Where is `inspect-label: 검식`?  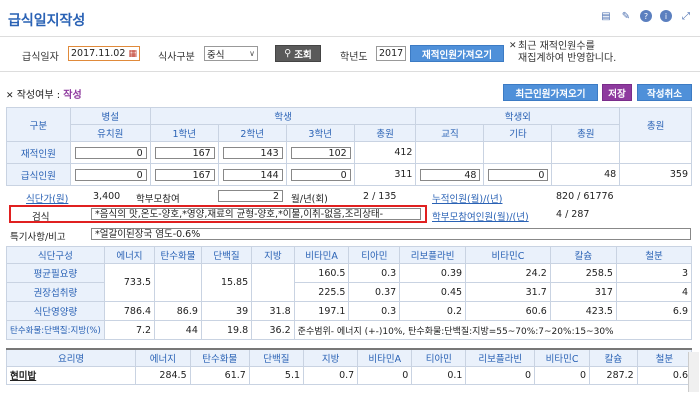
inspect-label: 검식 is located at coordinates (41, 217).